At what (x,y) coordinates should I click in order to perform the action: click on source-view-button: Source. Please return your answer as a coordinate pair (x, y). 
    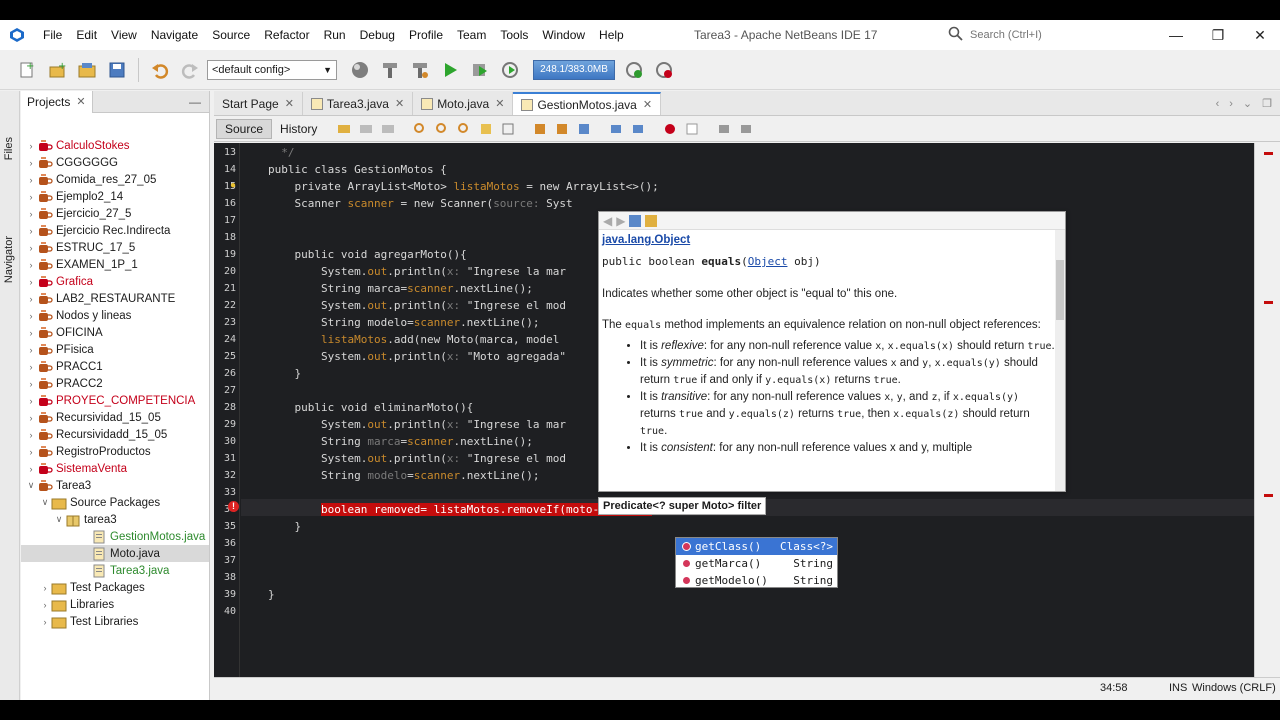
    Looking at the image, I should click on (244, 128).